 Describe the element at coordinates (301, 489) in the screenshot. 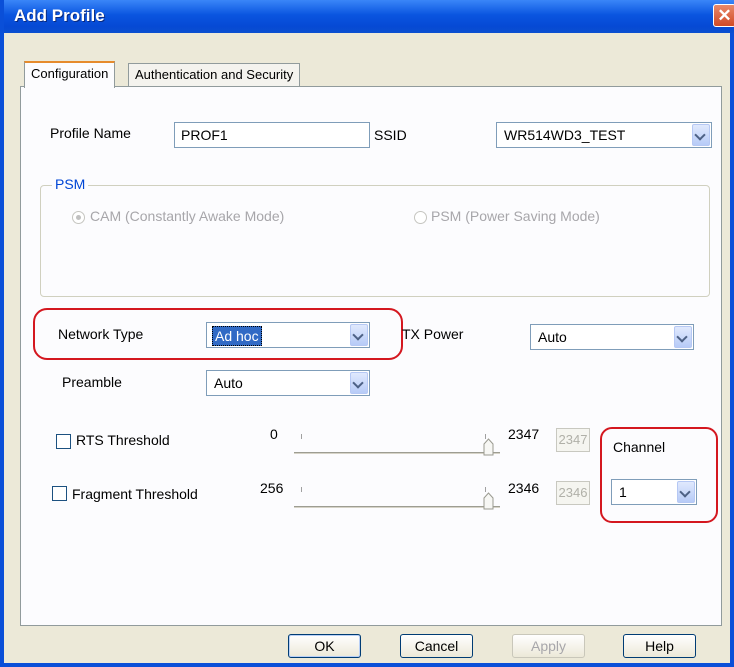

I see `fragment-tick-start` at that location.